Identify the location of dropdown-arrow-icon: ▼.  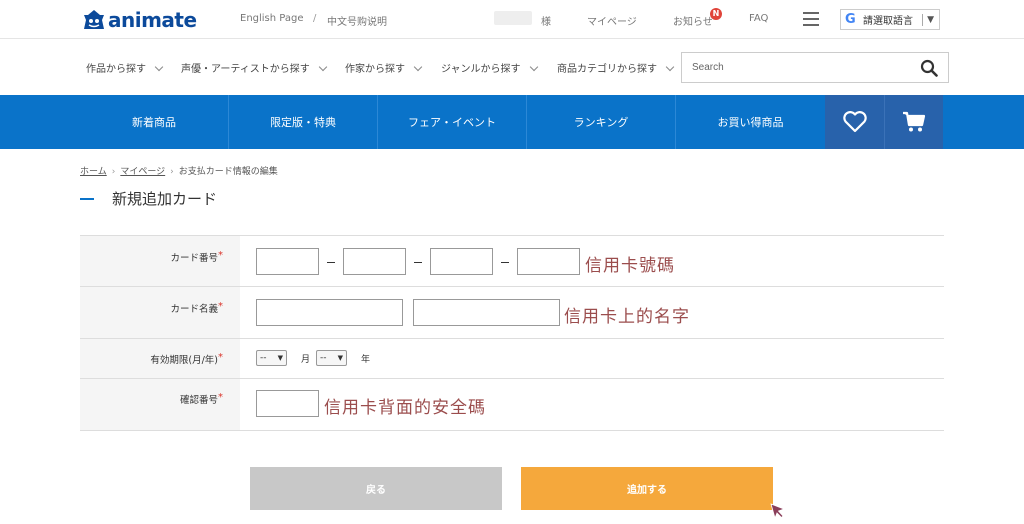
(930, 19).